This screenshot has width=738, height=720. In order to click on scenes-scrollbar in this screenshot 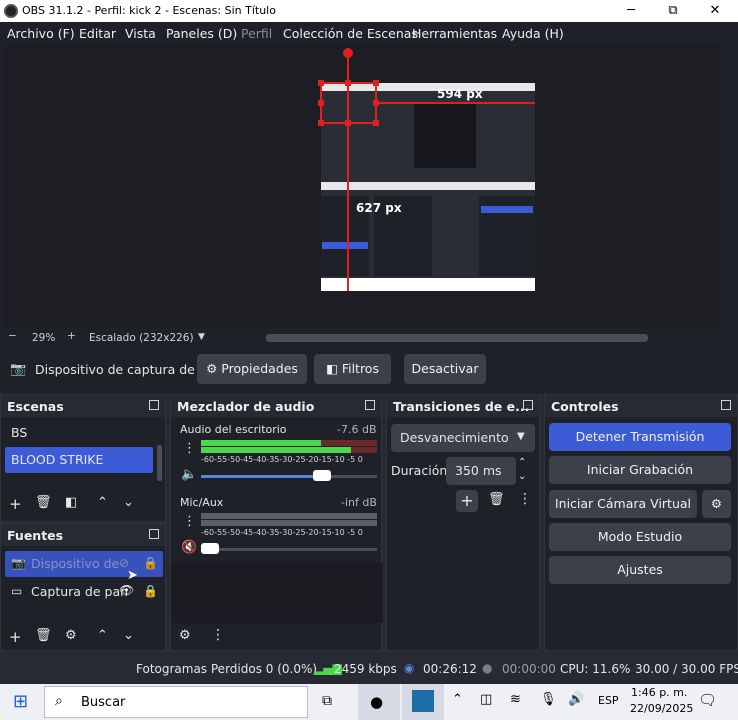, I will do `click(159, 463)`.